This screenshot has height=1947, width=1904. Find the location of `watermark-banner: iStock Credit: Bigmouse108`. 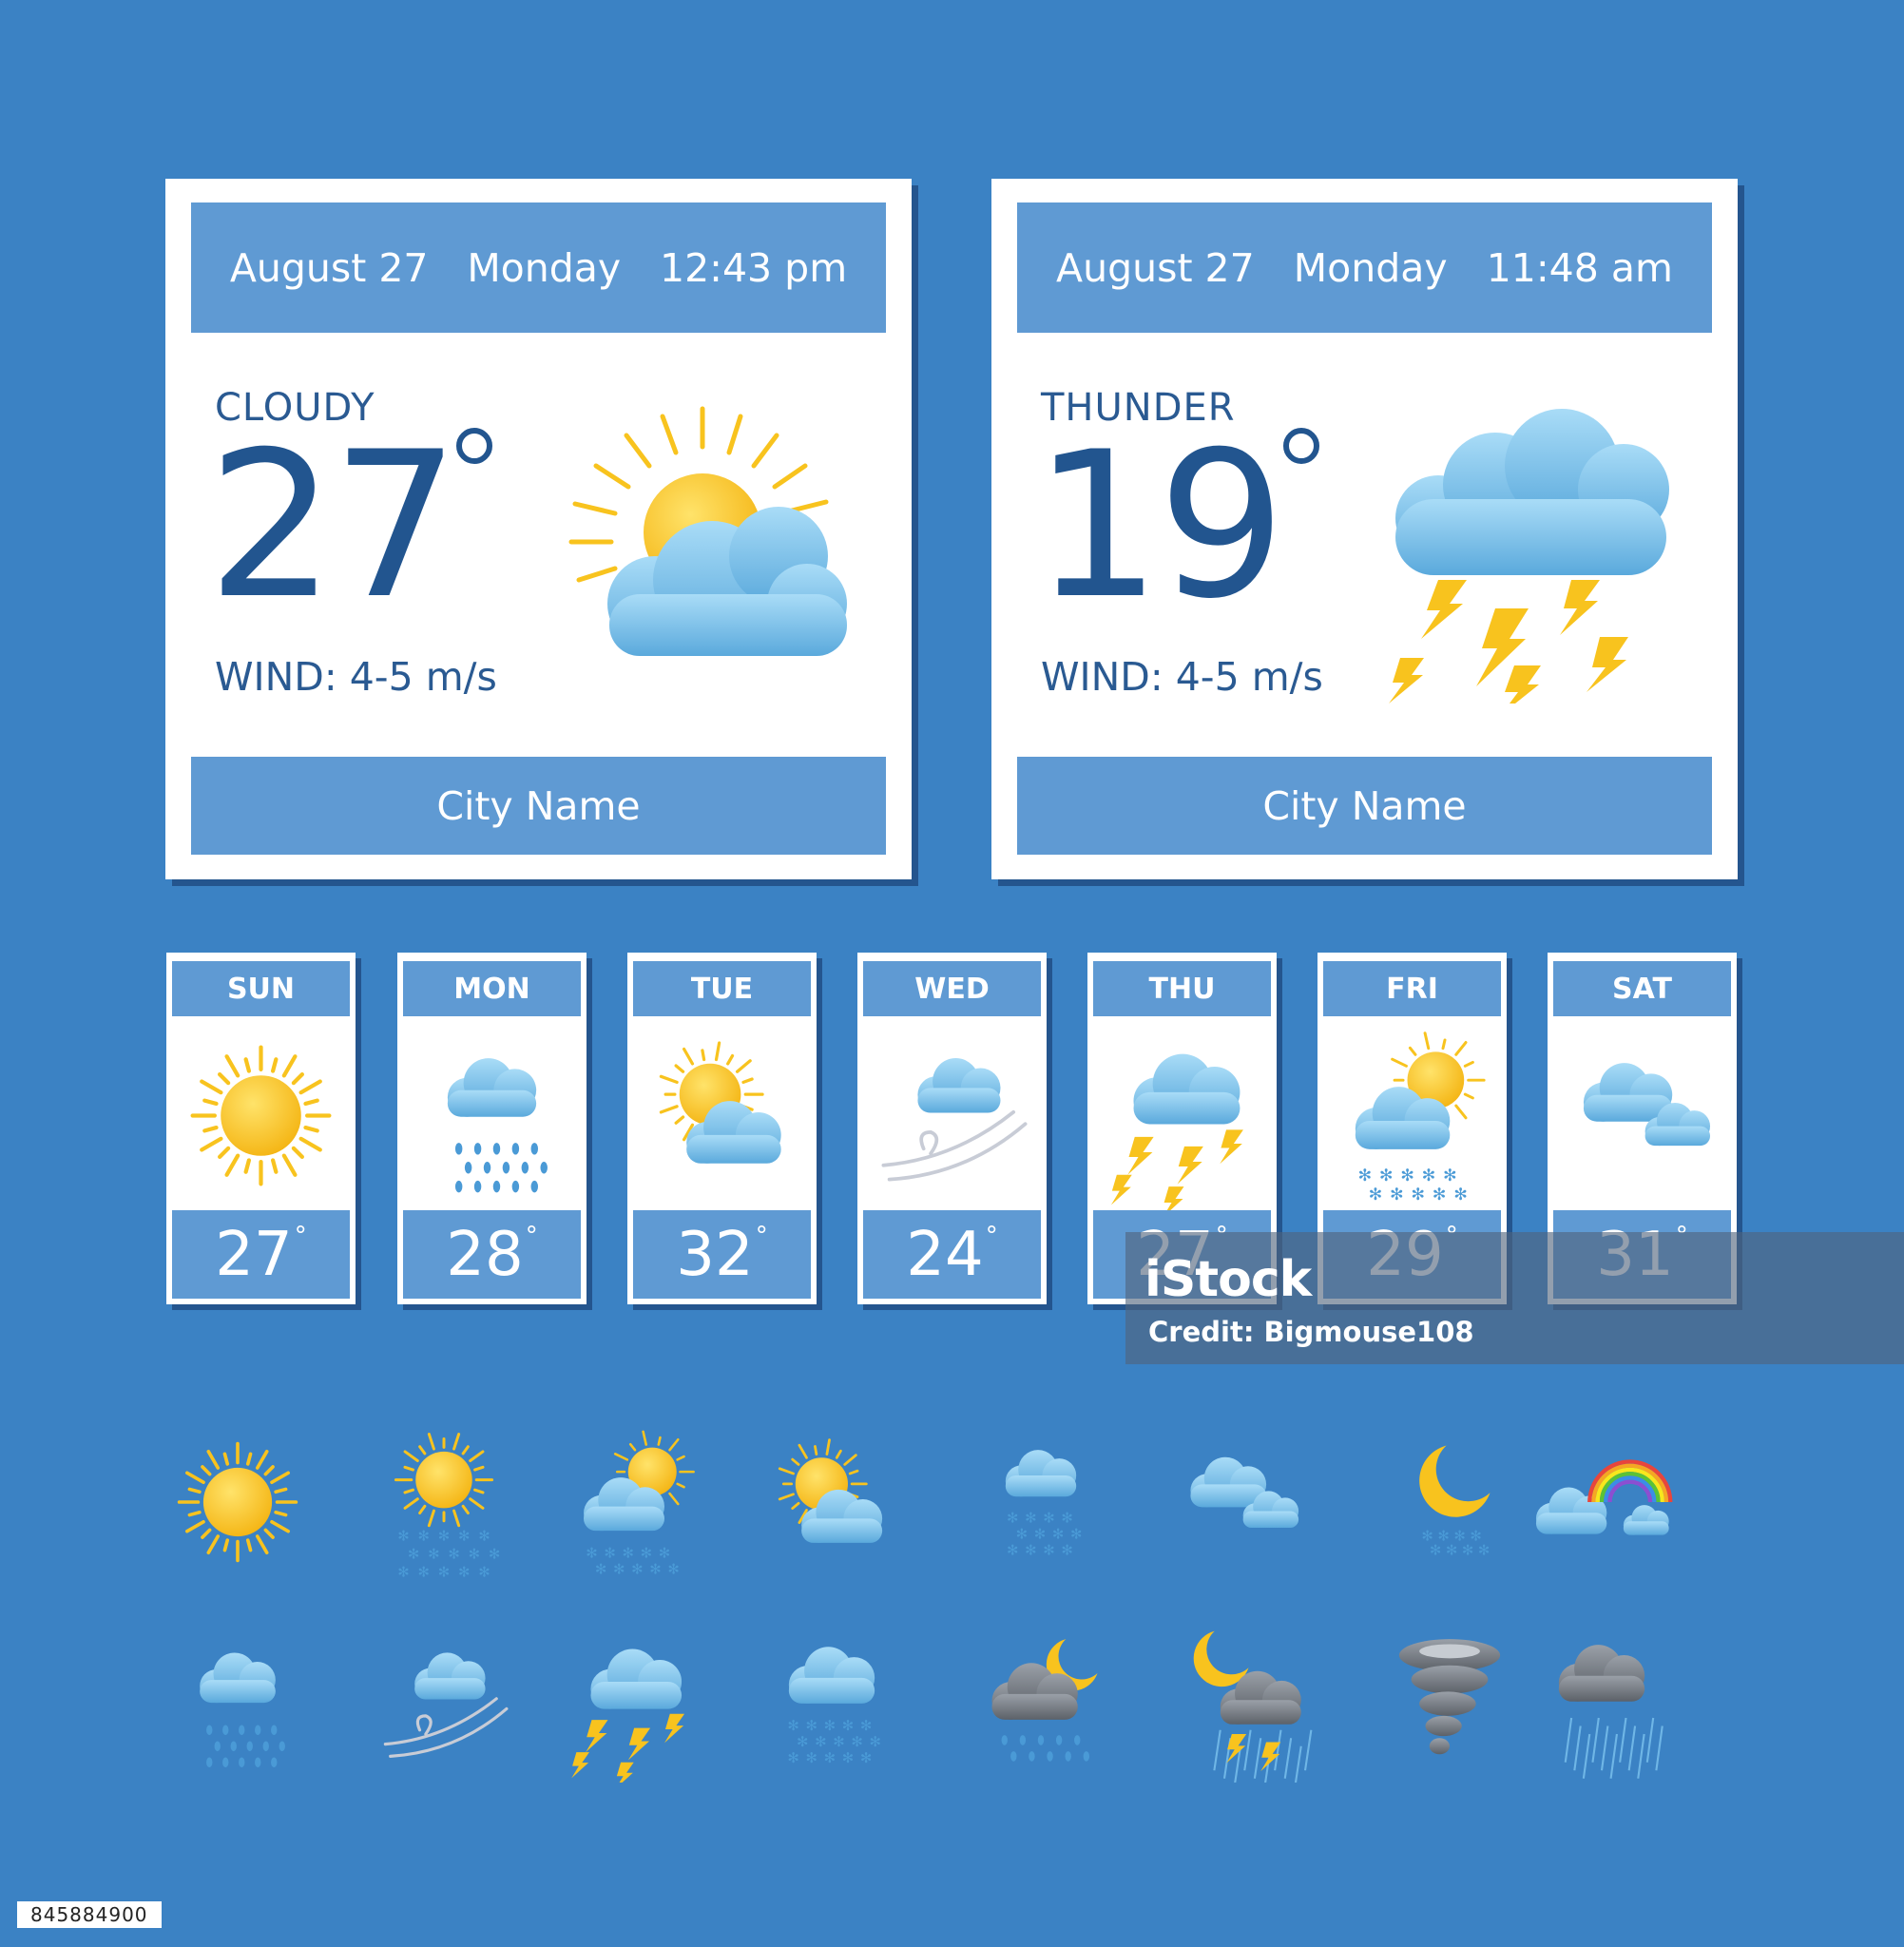

watermark-banner: iStock Credit: Bigmouse108 is located at coordinates (1515, 1298).